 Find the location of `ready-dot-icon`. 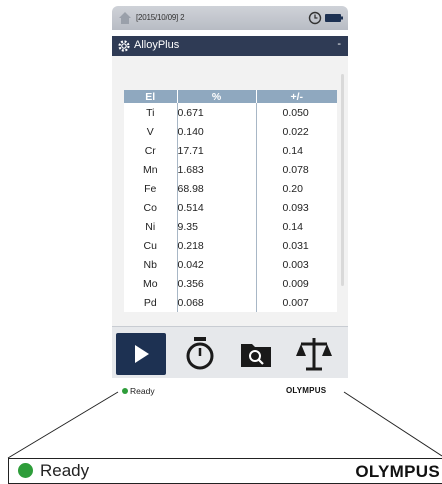

ready-dot-icon is located at coordinates (25, 470).